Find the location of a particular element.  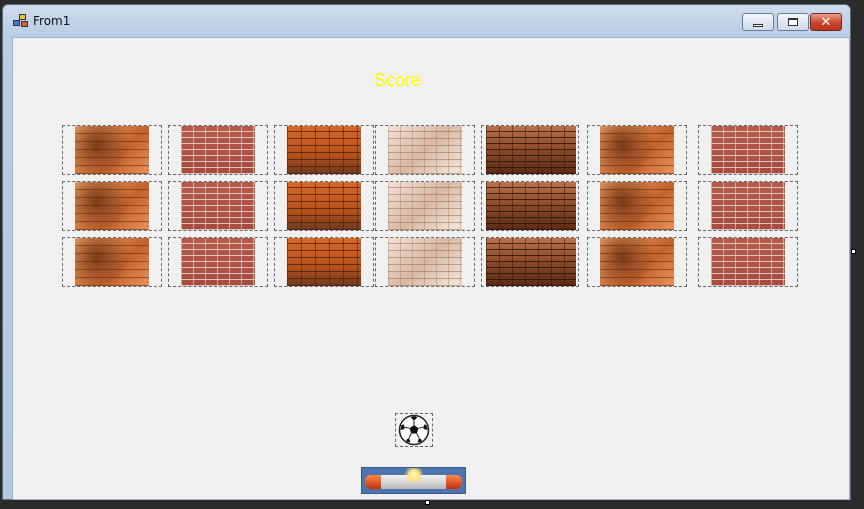

paddle-left-cap is located at coordinates (373, 482).